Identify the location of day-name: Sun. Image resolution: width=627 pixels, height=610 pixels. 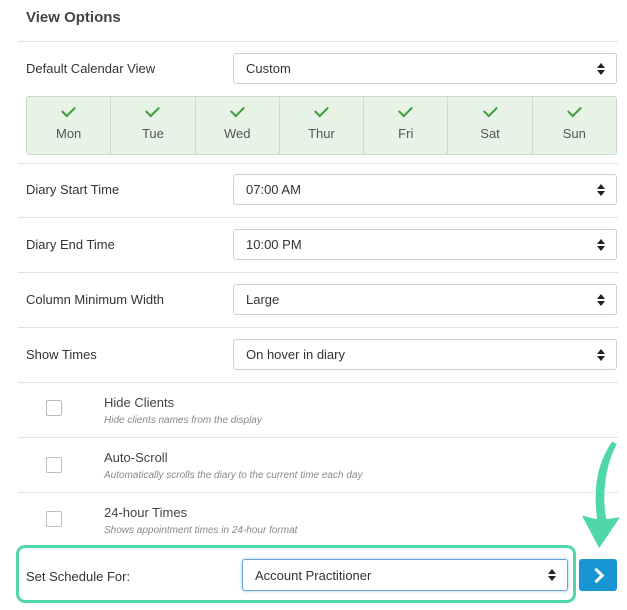
(574, 133).